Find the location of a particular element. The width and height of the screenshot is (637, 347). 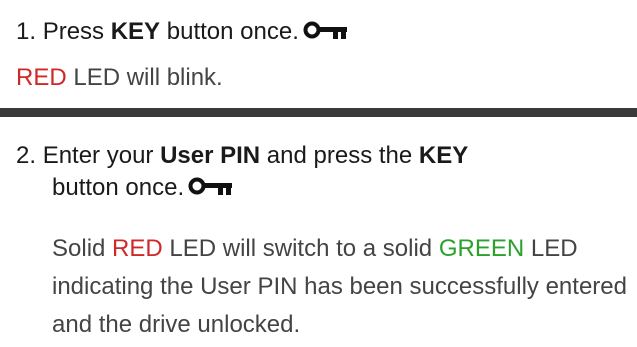

step-2-user-pin-label: User PIN is located at coordinates (210, 155).